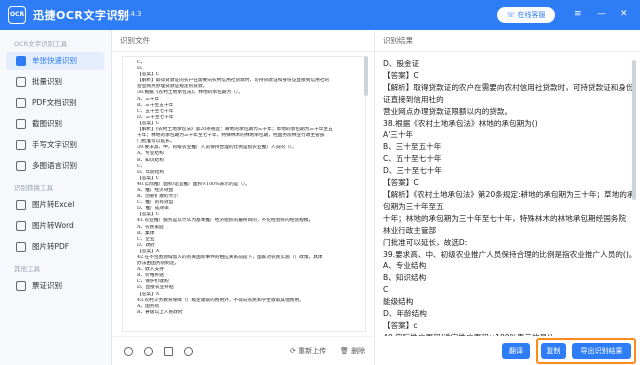 The image size is (640, 365). Describe the element at coordinates (243, 41) in the screenshot. I see `source-file-header: 识别文件` at that location.